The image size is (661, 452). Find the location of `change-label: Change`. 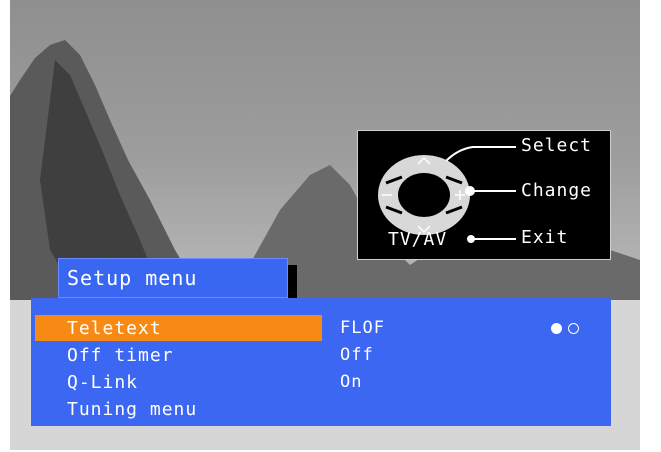

change-label: Change is located at coordinates (557, 190).